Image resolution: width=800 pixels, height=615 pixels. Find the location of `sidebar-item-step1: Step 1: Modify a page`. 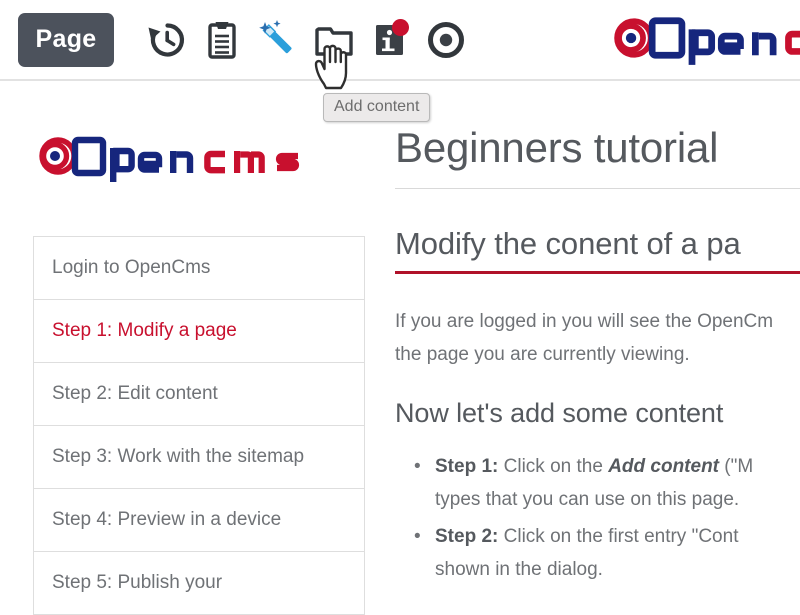

sidebar-item-step1: Step 1: Modify a page is located at coordinates (199, 331).